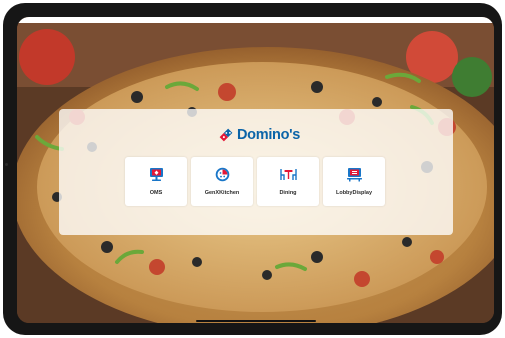 Image resolution: width=505 pixels, height=338 pixels. What do you see at coordinates (288, 174) in the screenshot?
I see `dining-table-chairs-icon` at bounding box center [288, 174].